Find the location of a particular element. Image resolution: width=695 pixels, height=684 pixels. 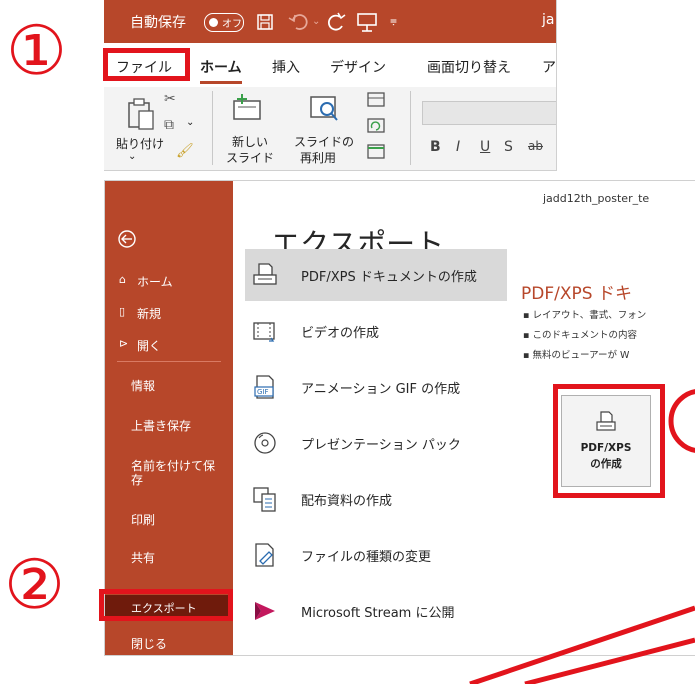

annotation-lines is located at coordinates (582, 644).